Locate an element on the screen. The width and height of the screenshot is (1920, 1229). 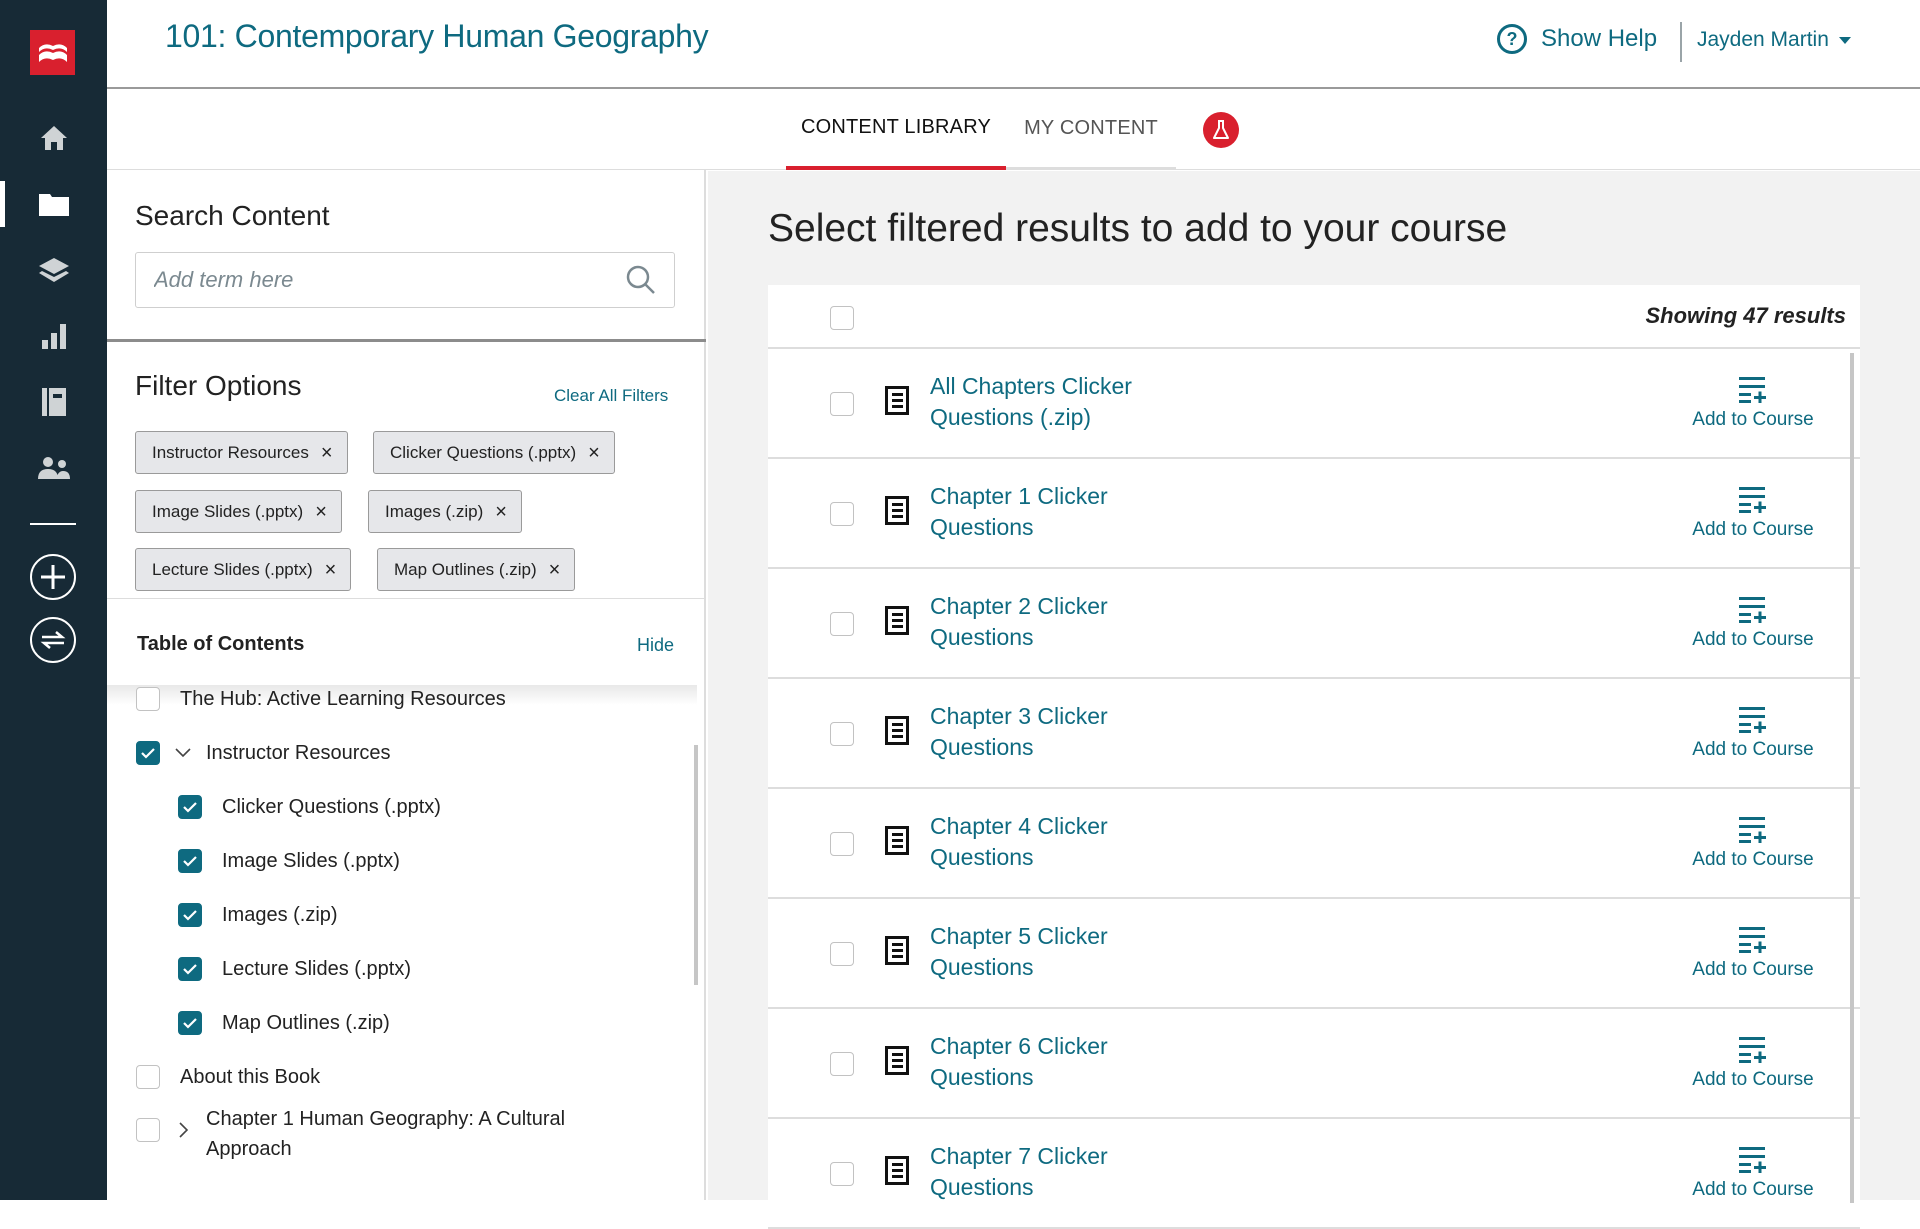
notebook-icon is located at coordinates (53, 402).